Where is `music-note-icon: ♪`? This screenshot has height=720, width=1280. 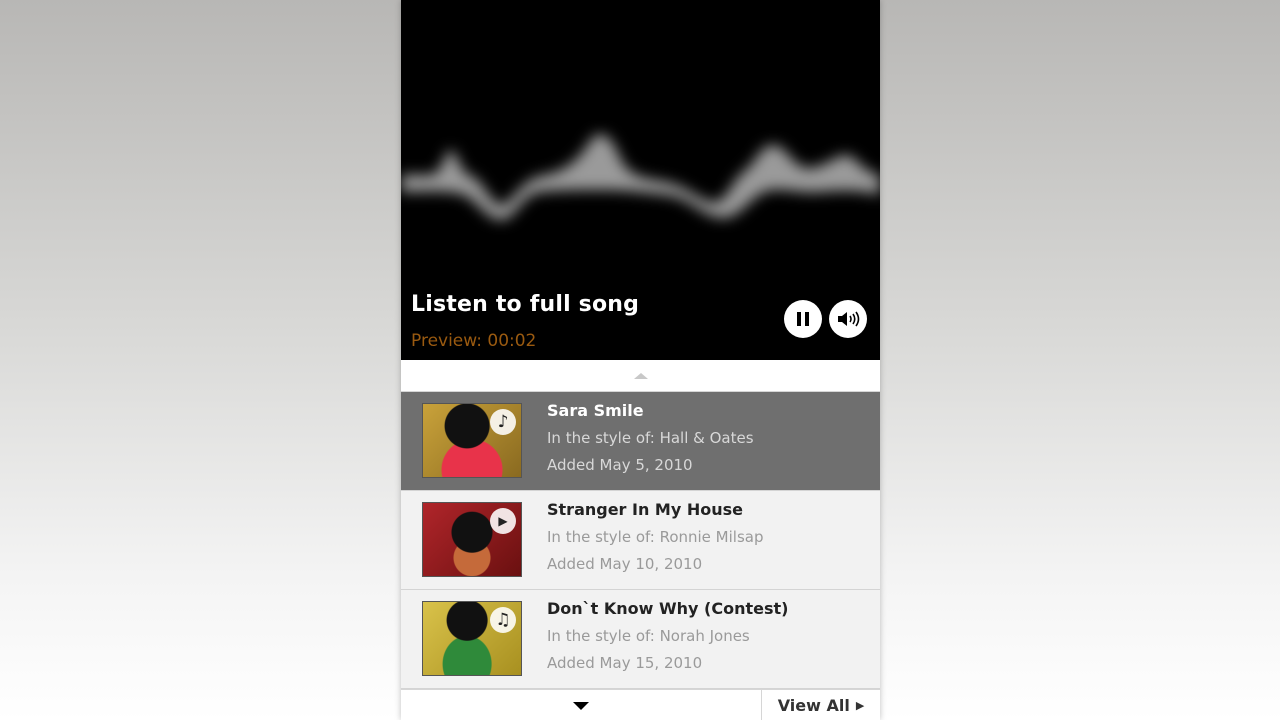 music-note-icon: ♪ is located at coordinates (503, 422).